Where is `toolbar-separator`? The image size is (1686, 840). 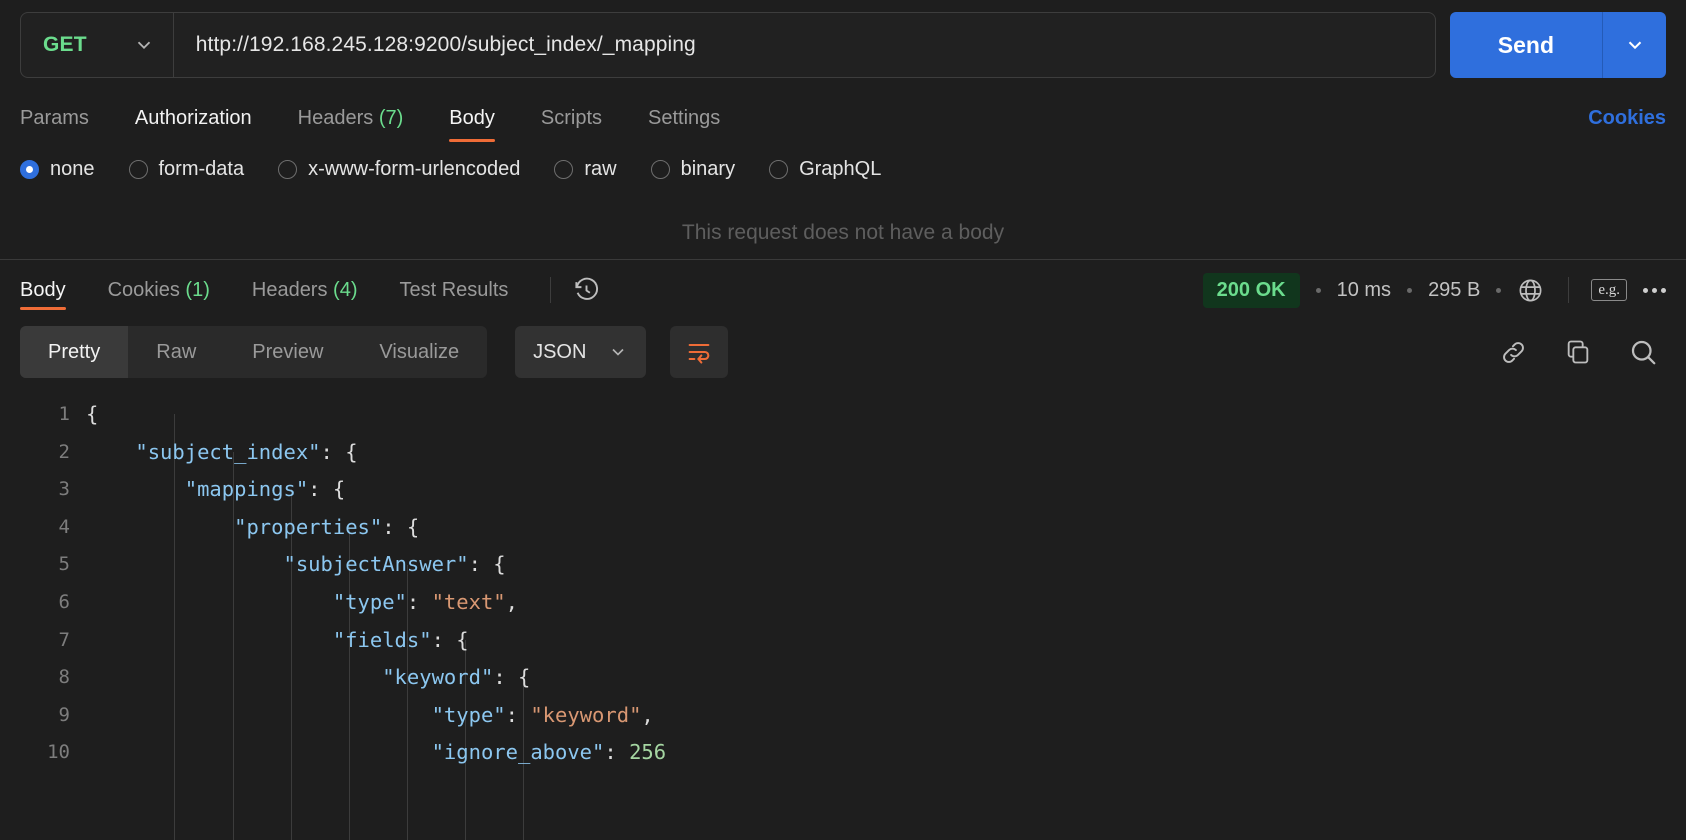
toolbar-separator is located at coordinates (551, 290).